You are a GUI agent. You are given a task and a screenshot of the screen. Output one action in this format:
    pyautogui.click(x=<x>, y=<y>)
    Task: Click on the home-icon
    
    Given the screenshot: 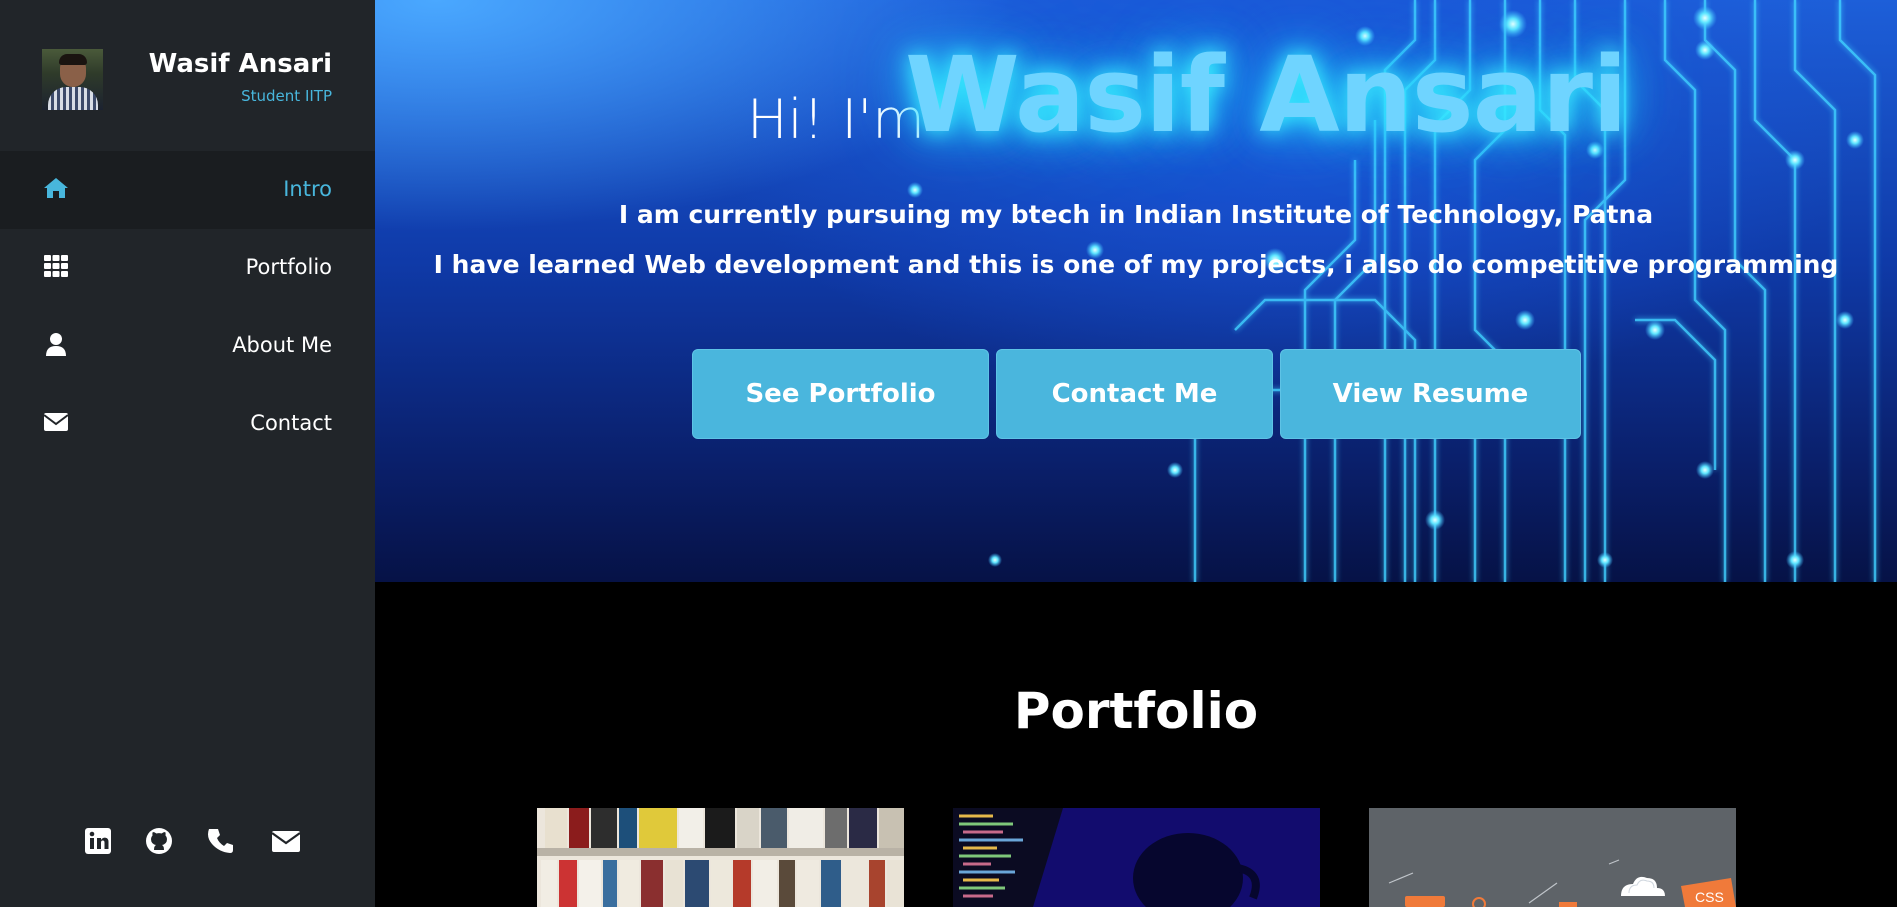 What is the action you would take?
    pyautogui.click(x=56, y=188)
    